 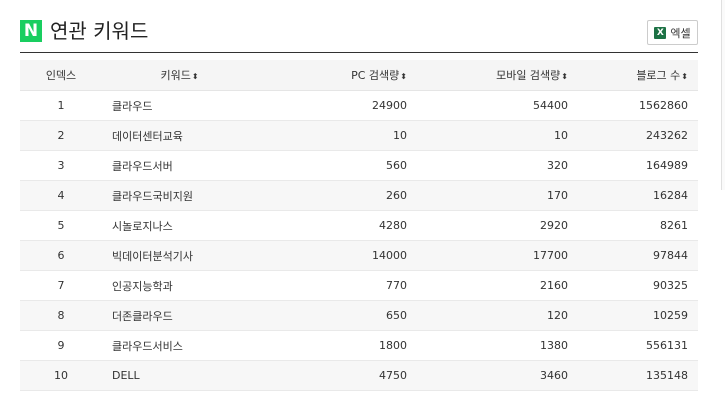 What do you see at coordinates (61, 315) in the screenshot?
I see `cell-index: 8` at bounding box center [61, 315].